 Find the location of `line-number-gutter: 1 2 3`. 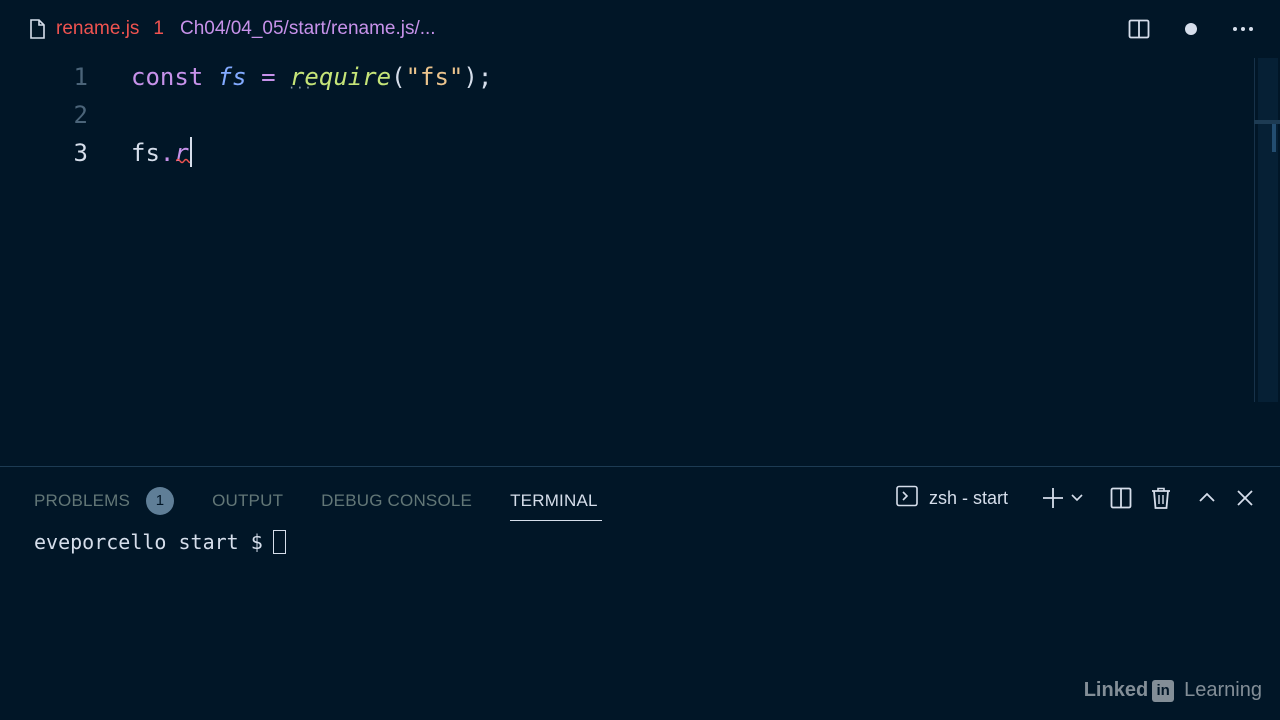

line-number-gutter: 1 2 3 is located at coordinates (55, 262).